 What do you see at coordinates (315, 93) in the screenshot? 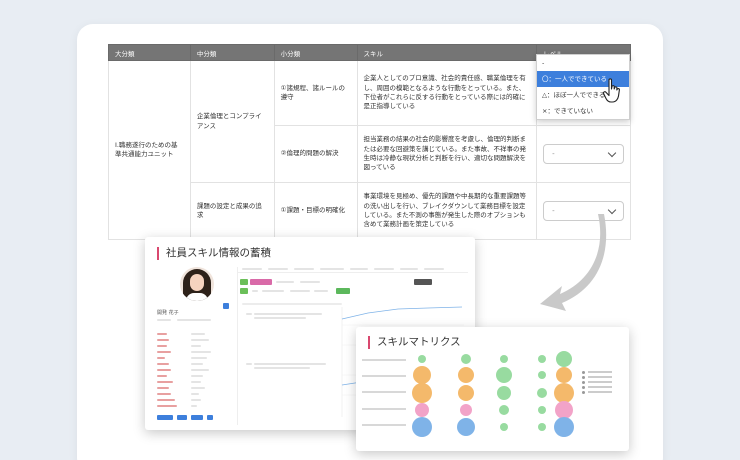
I see `sub-category: ①諸規程、諸ルールの遵守` at bounding box center [315, 93].